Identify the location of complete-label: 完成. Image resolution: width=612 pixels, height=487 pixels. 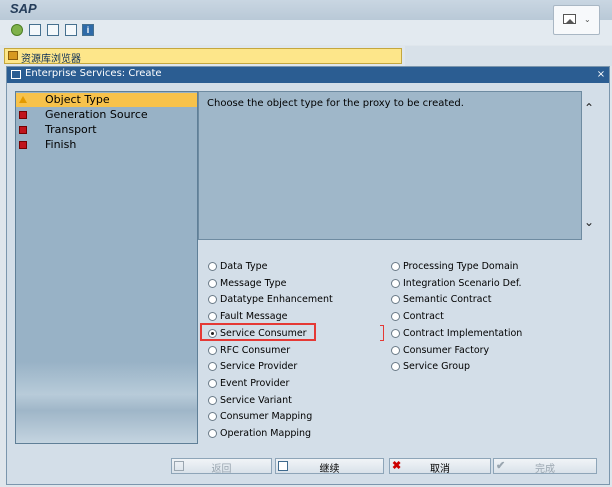
(545, 469).